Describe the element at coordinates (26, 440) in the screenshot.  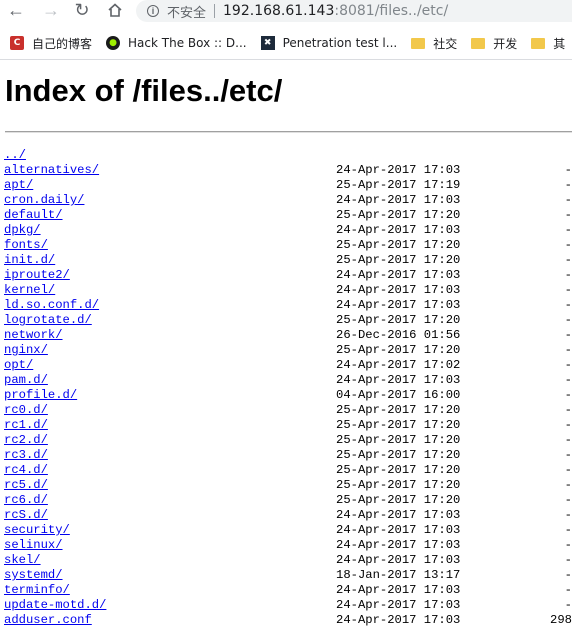
I see `file-link: rc2.d/` at that location.